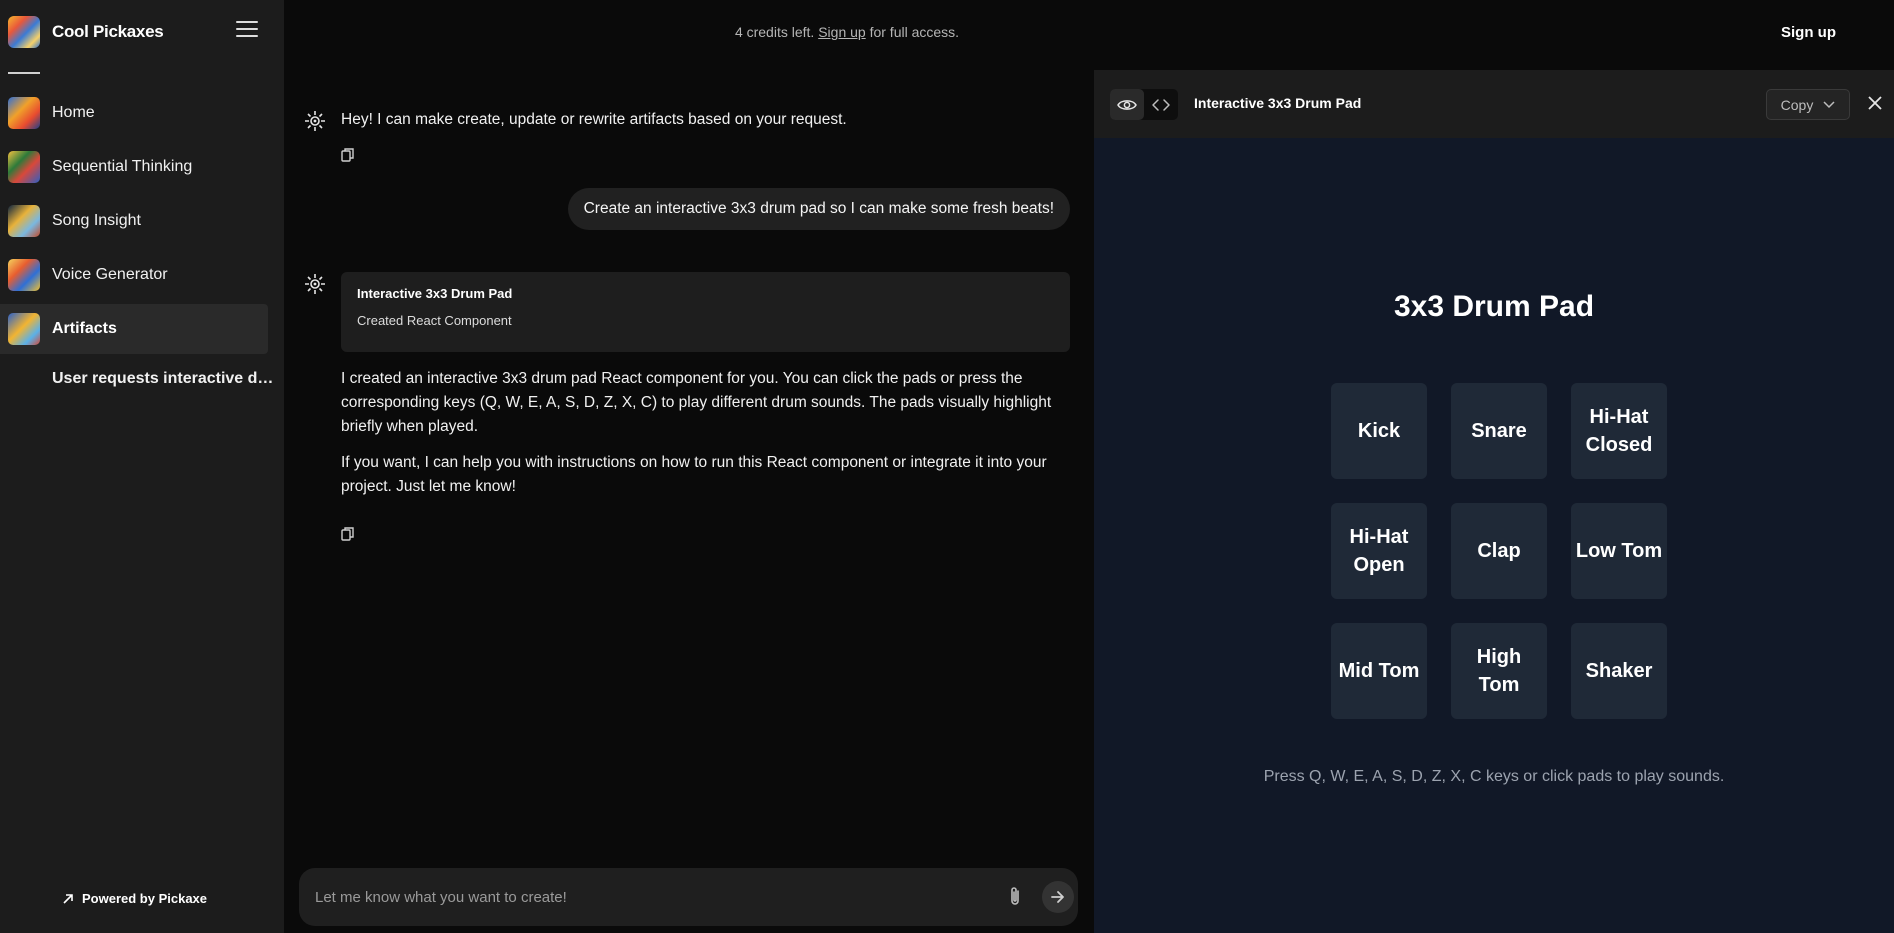 The width and height of the screenshot is (1894, 933). Describe the element at coordinates (24, 73) in the screenshot. I see `active-indicator` at that location.